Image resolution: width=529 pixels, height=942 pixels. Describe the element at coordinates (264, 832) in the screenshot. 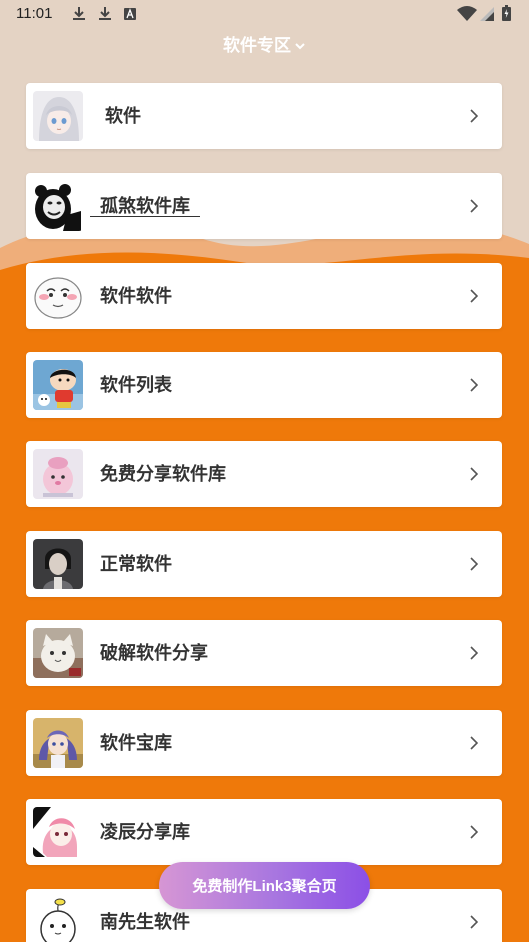

I see `list-item: 凌辰分享库` at that location.